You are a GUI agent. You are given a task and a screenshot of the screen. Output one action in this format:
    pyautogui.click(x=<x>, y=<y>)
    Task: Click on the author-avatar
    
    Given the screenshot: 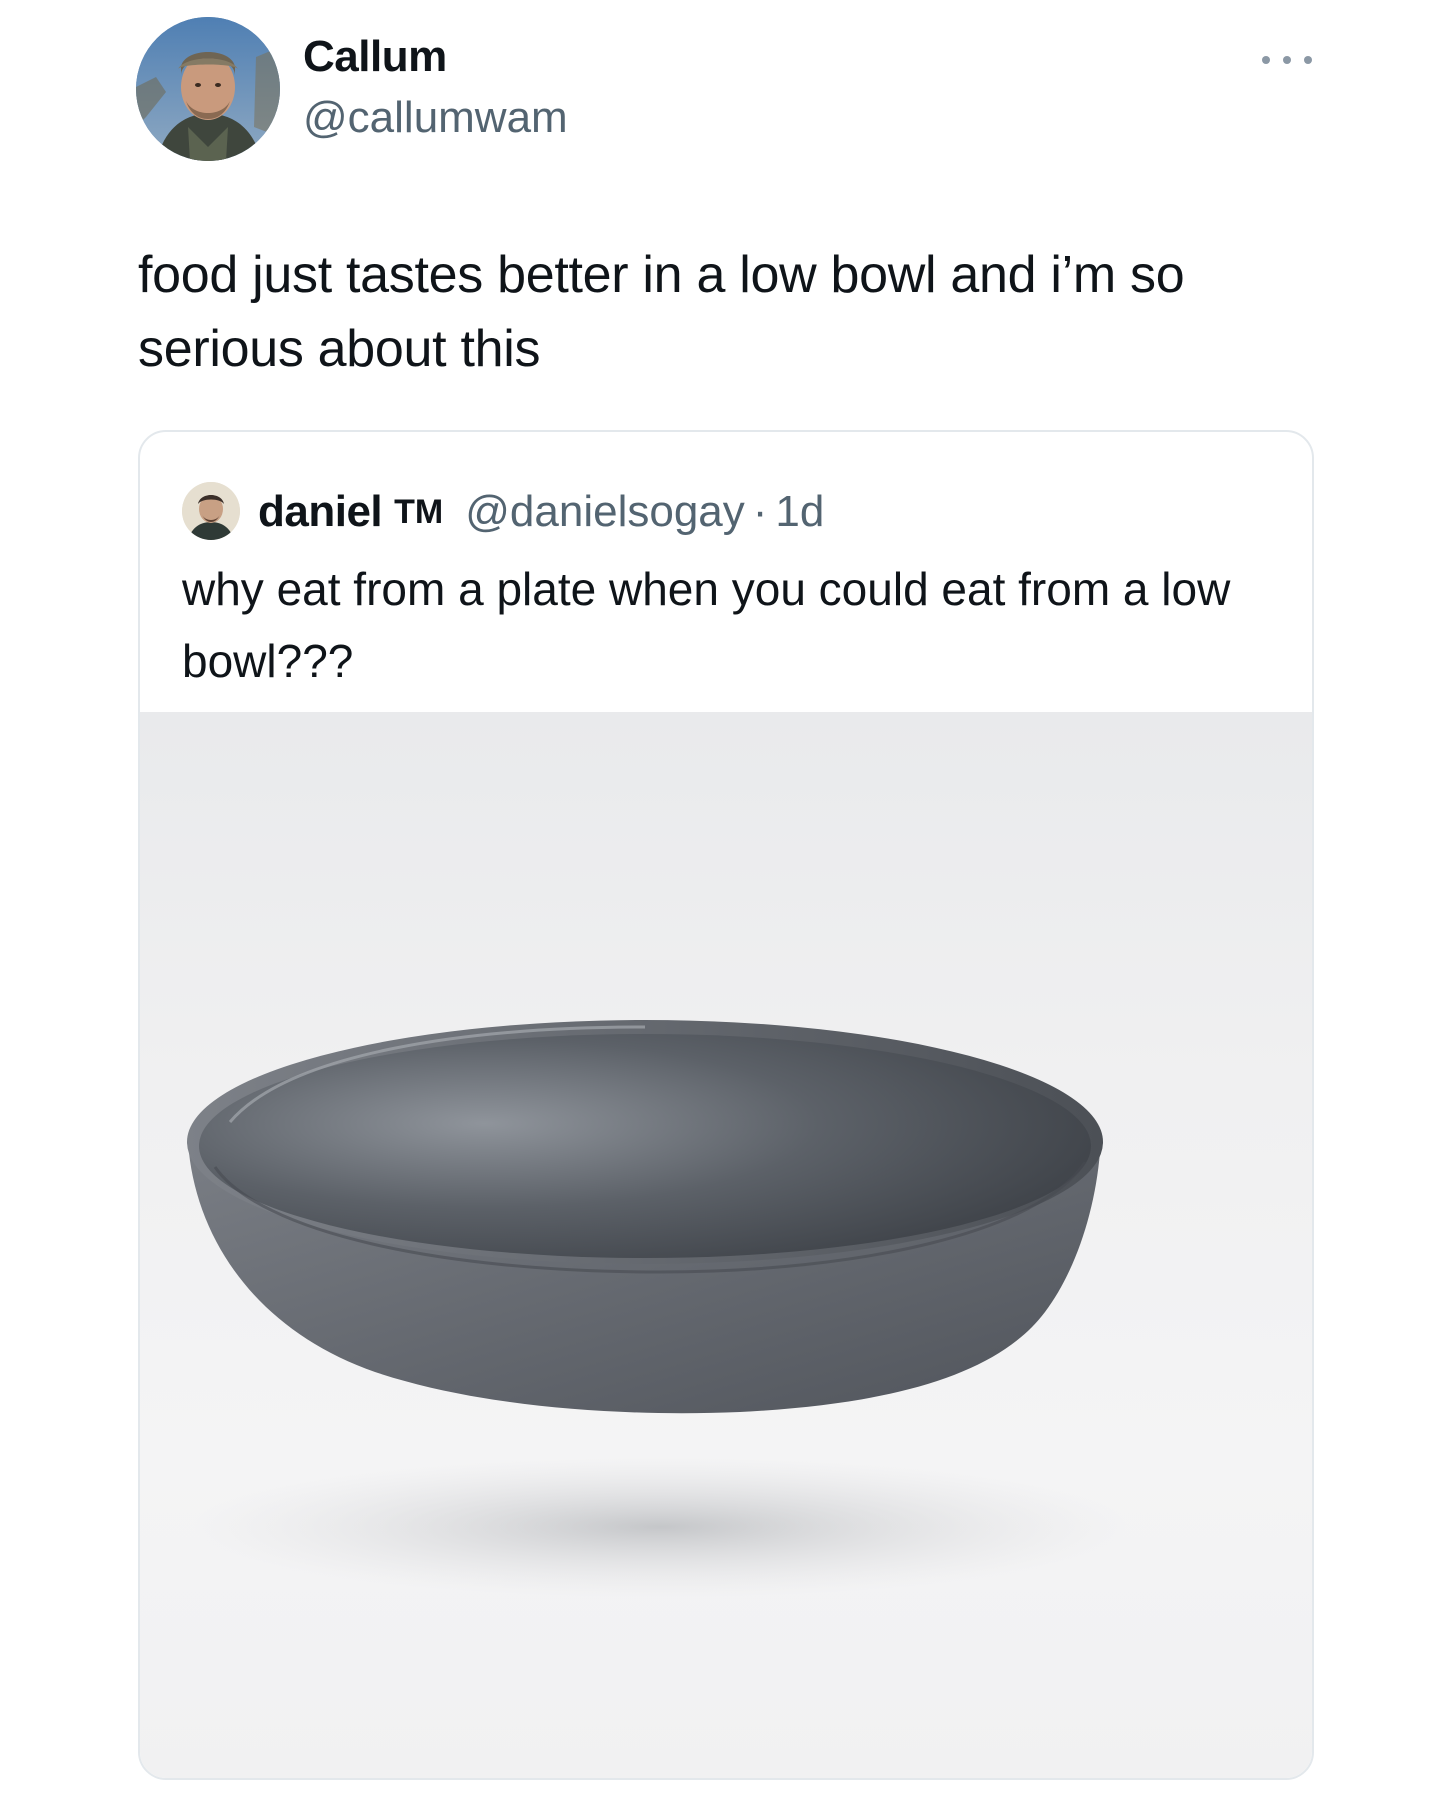 What is the action you would take?
    pyautogui.click(x=208, y=89)
    